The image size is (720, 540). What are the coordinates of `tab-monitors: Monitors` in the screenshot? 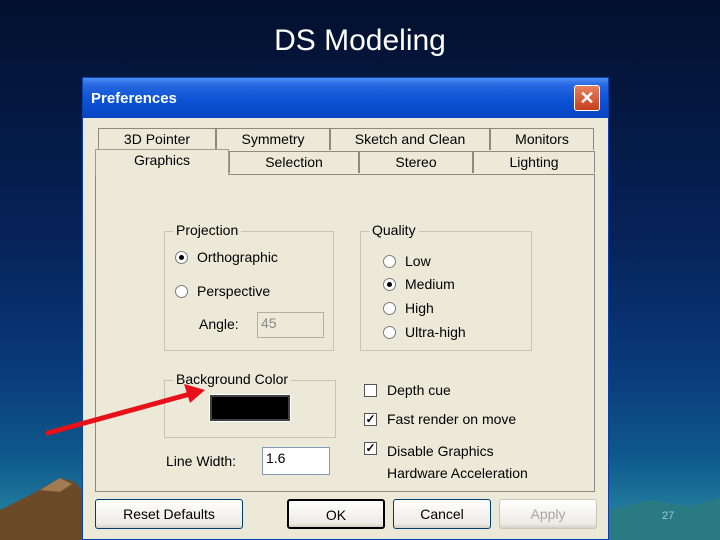 It's located at (542, 139).